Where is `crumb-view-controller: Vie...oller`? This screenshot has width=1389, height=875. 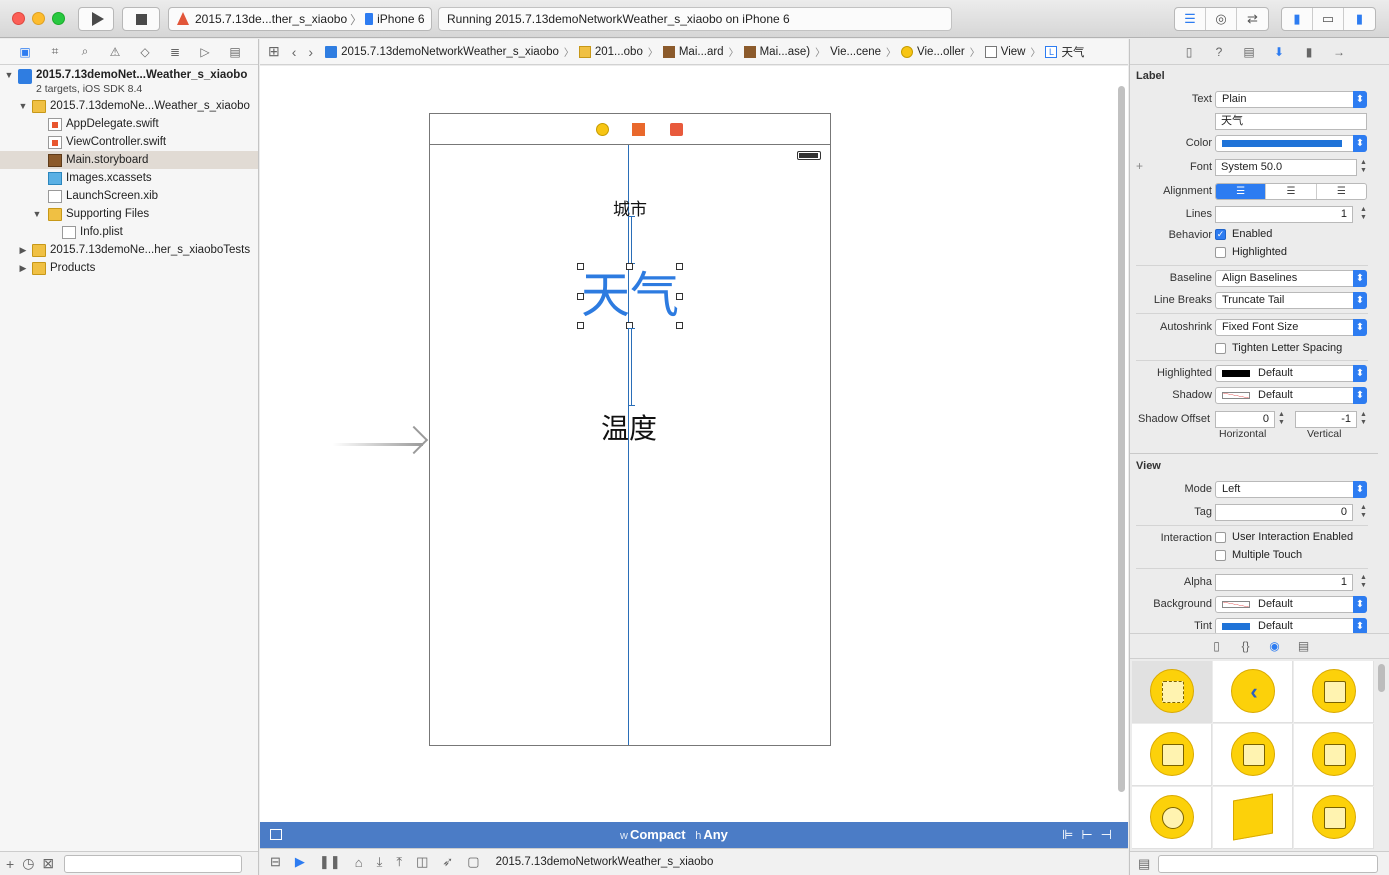 crumb-view-controller: Vie...oller is located at coordinates (933, 51).